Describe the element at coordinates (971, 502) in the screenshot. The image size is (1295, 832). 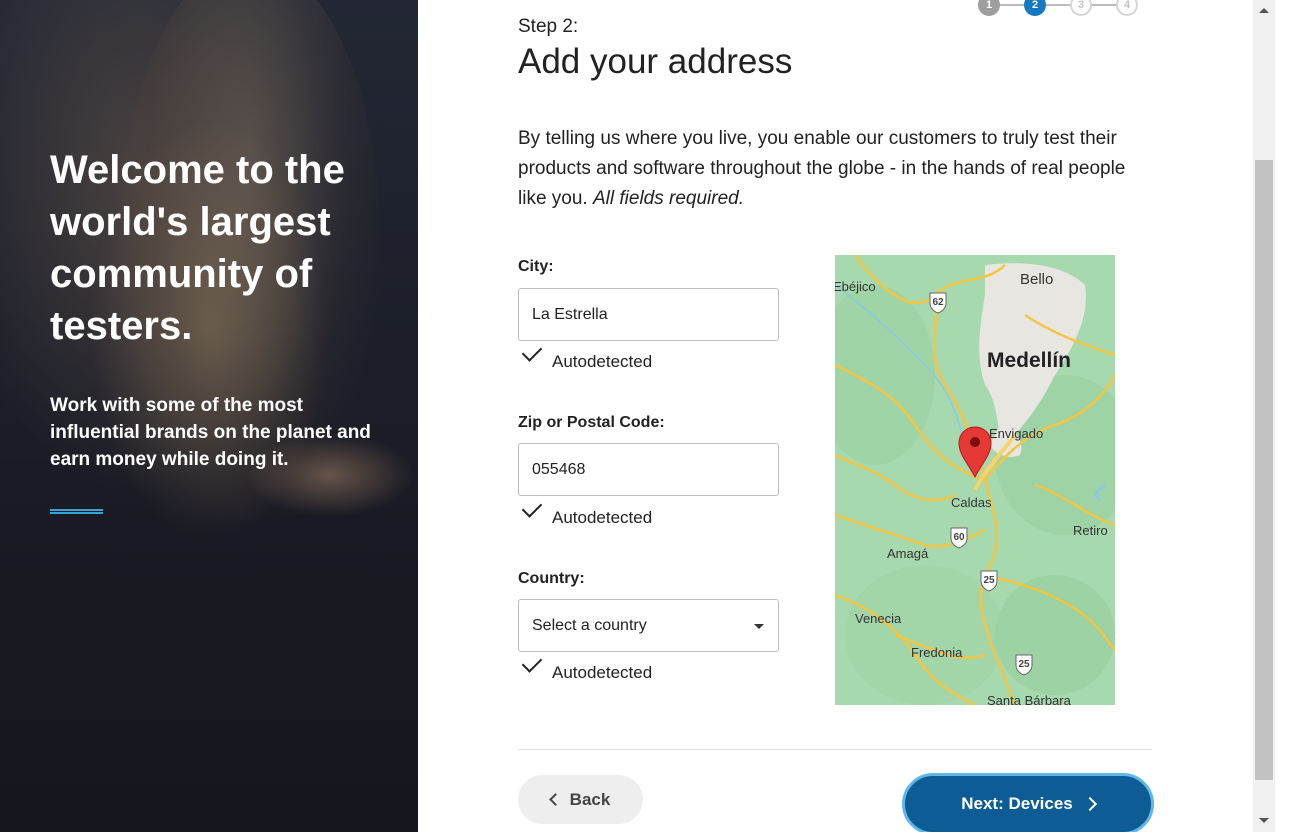
I see `map-label-caldas: Caldas` at that location.